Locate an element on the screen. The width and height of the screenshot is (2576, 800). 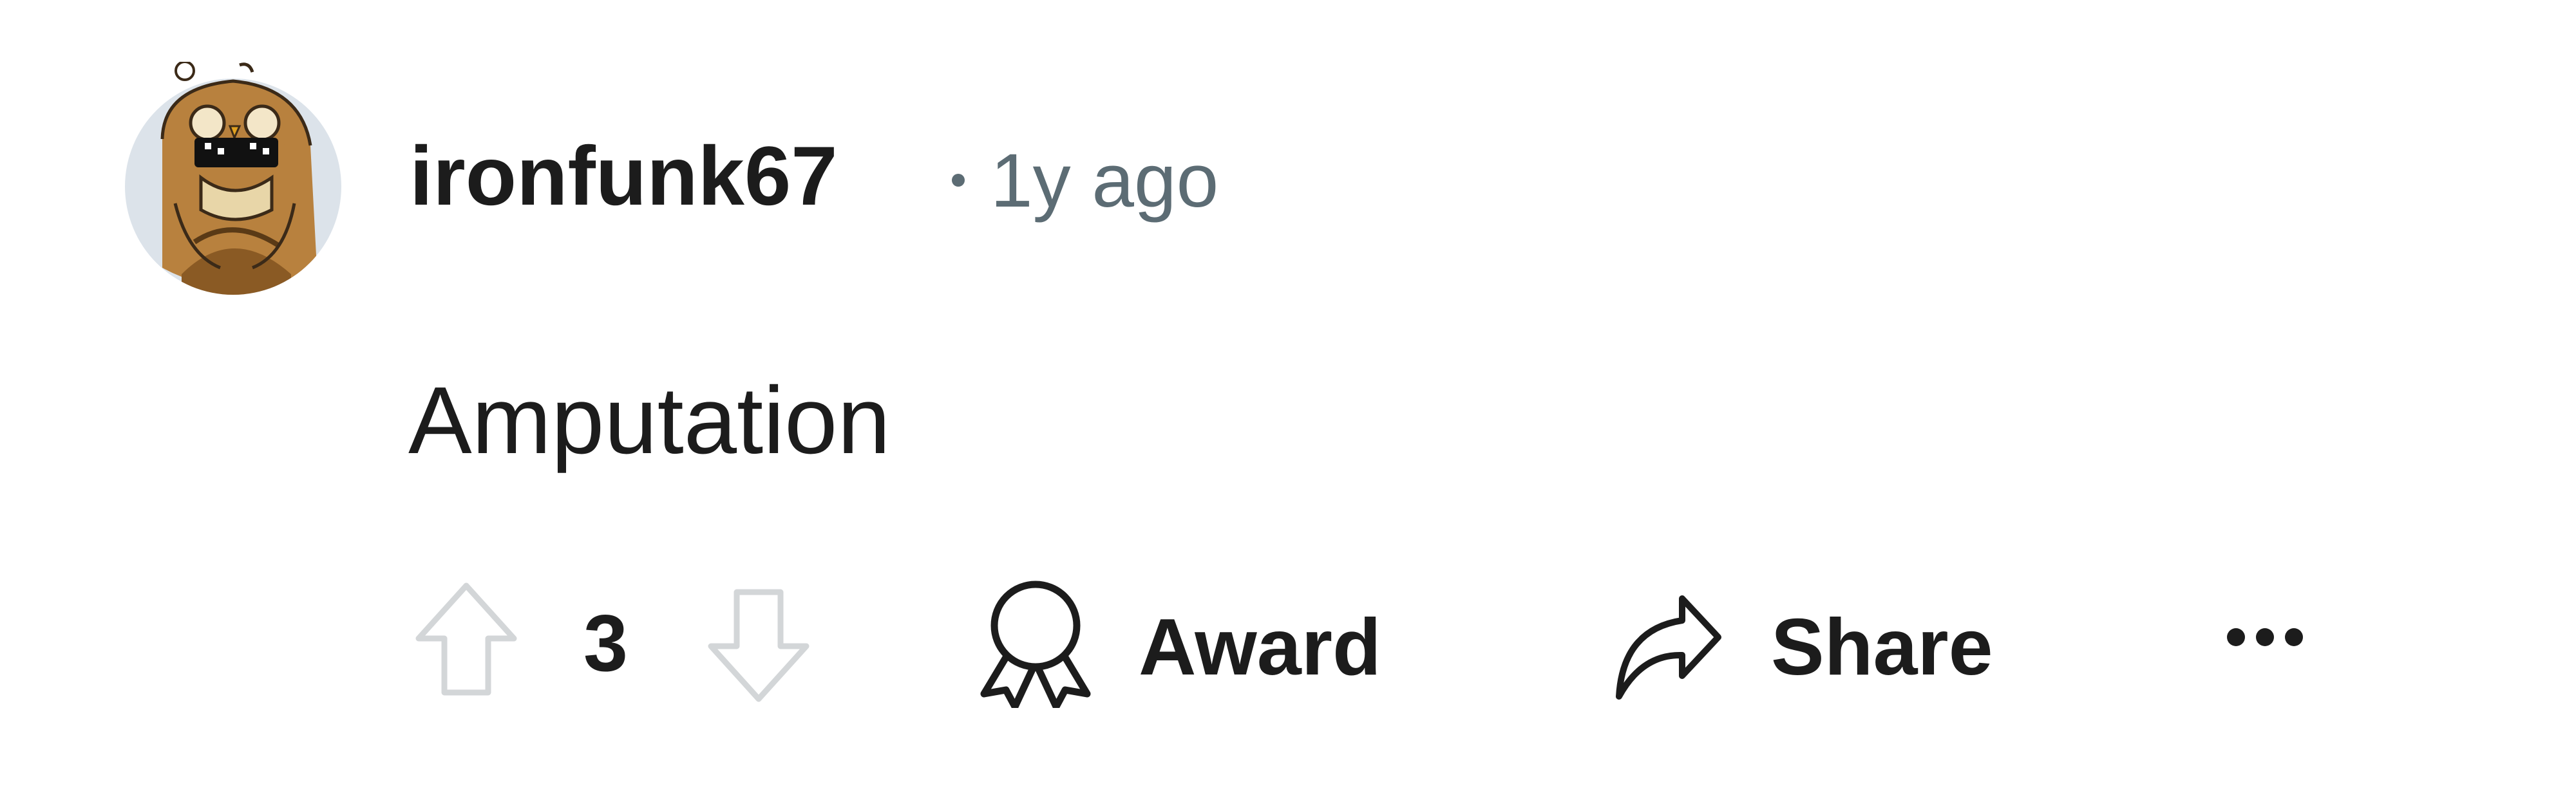
award-ribbon-icon is located at coordinates (1036, 643).